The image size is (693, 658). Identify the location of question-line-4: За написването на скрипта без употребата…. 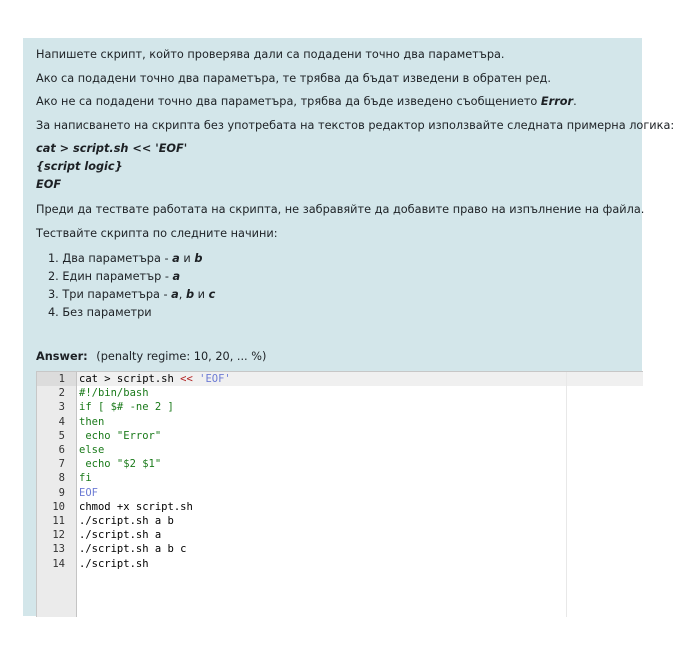
(355, 125).